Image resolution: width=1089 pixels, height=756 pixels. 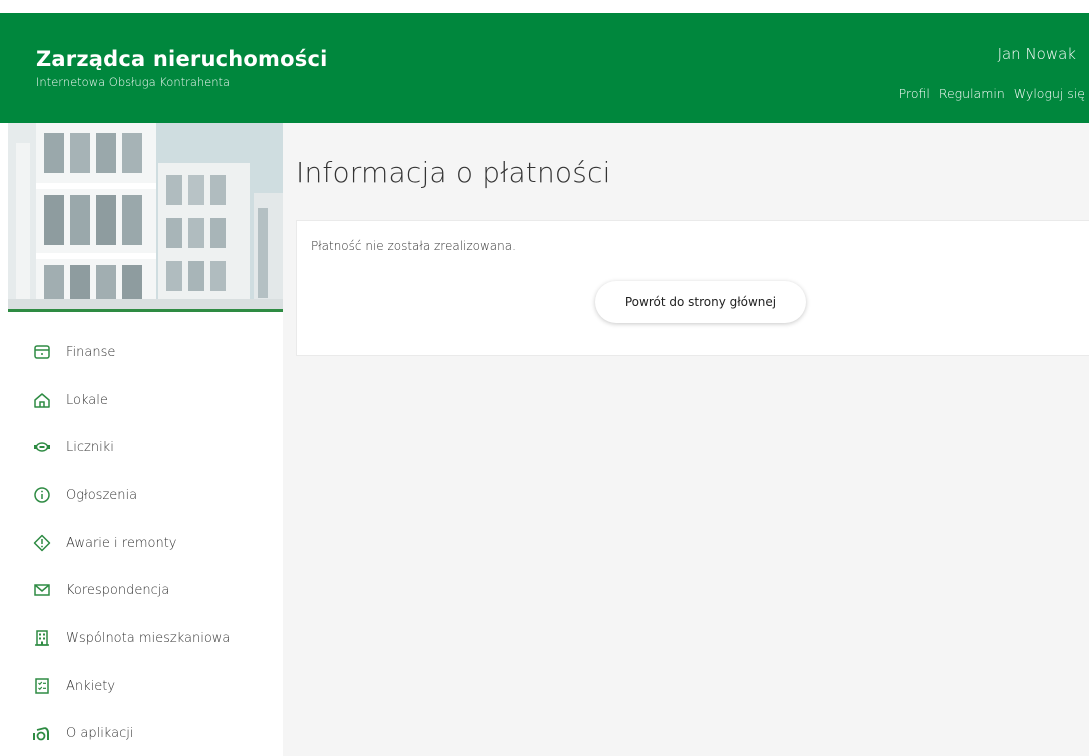 What do you see at coordinates (42, 400) in the screenshot?
I see `home-icon` at bounding box center [42, 400].